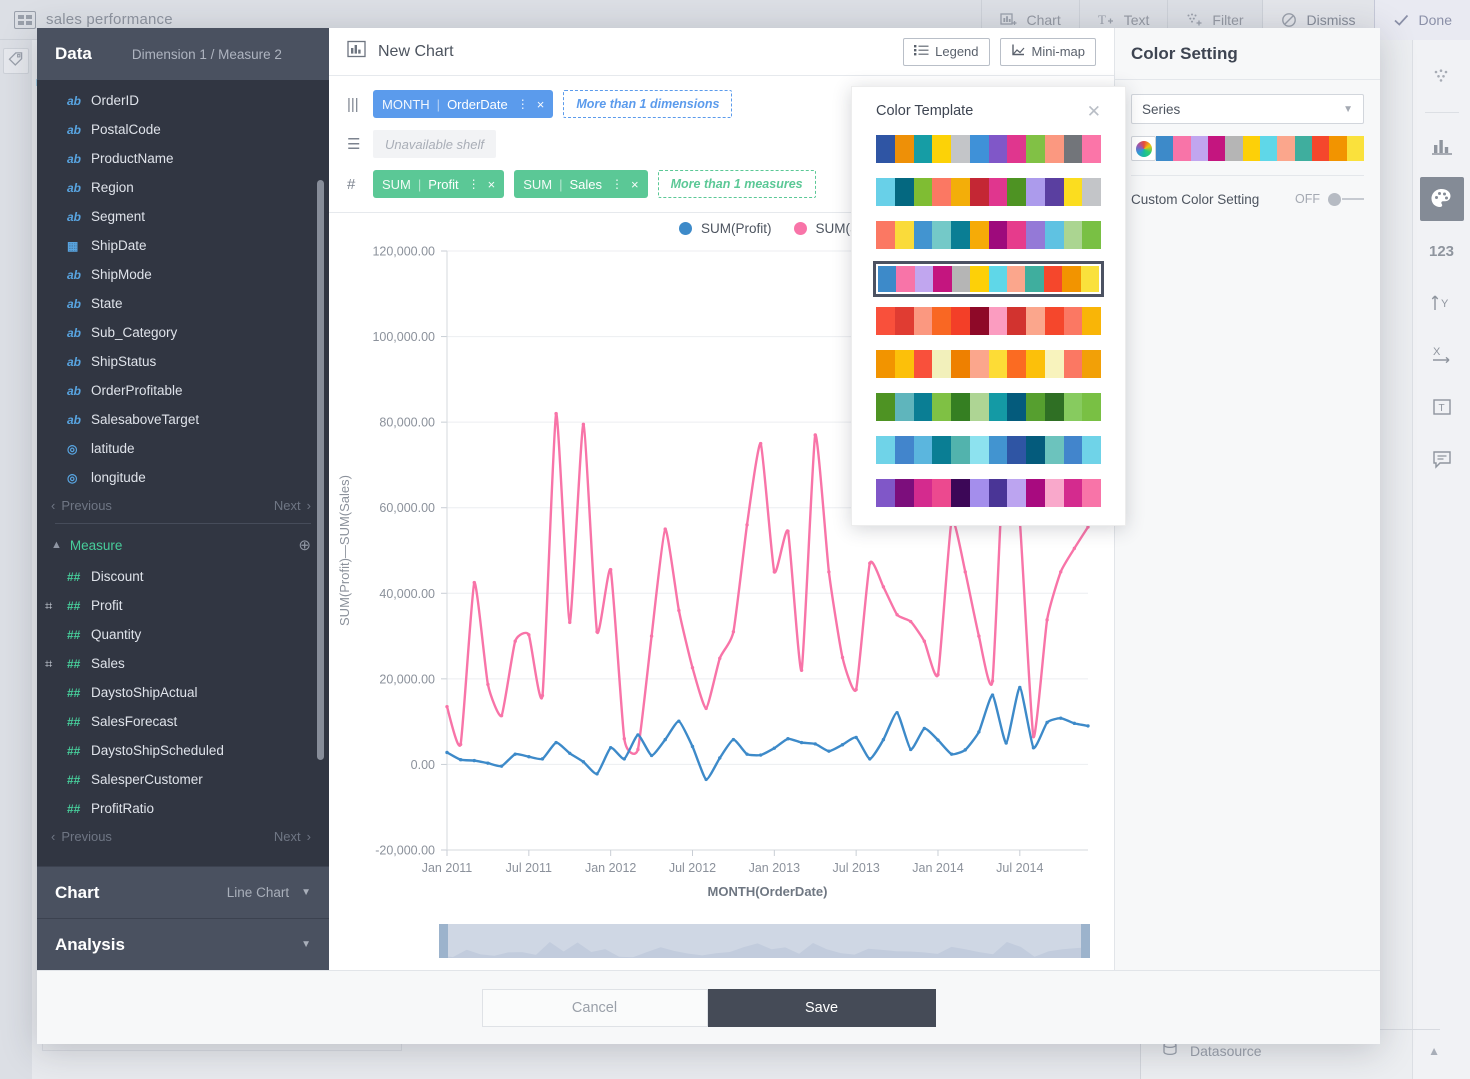  I want to click on palette-icon, so click(1441, 199).